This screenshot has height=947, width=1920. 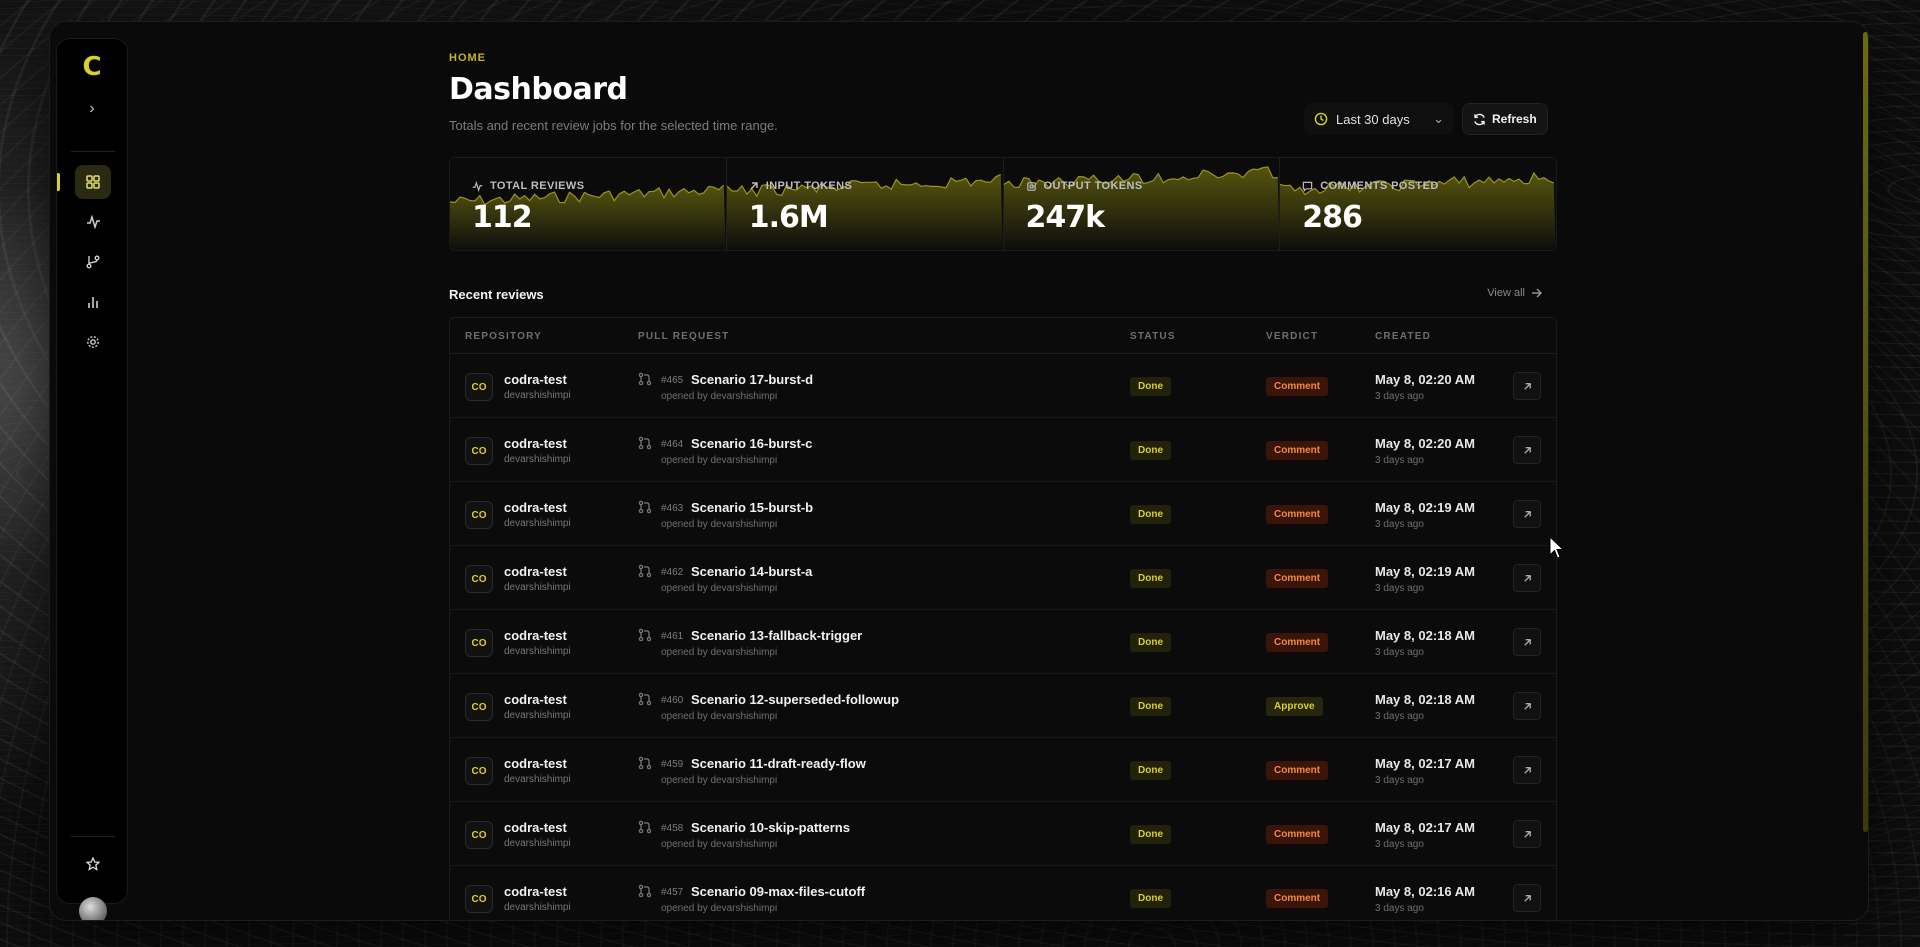 What do you see at coordinates (93, 182) in the screenshot?
I see `sidebar-item-dashboard` at bounding box center [93, 182].